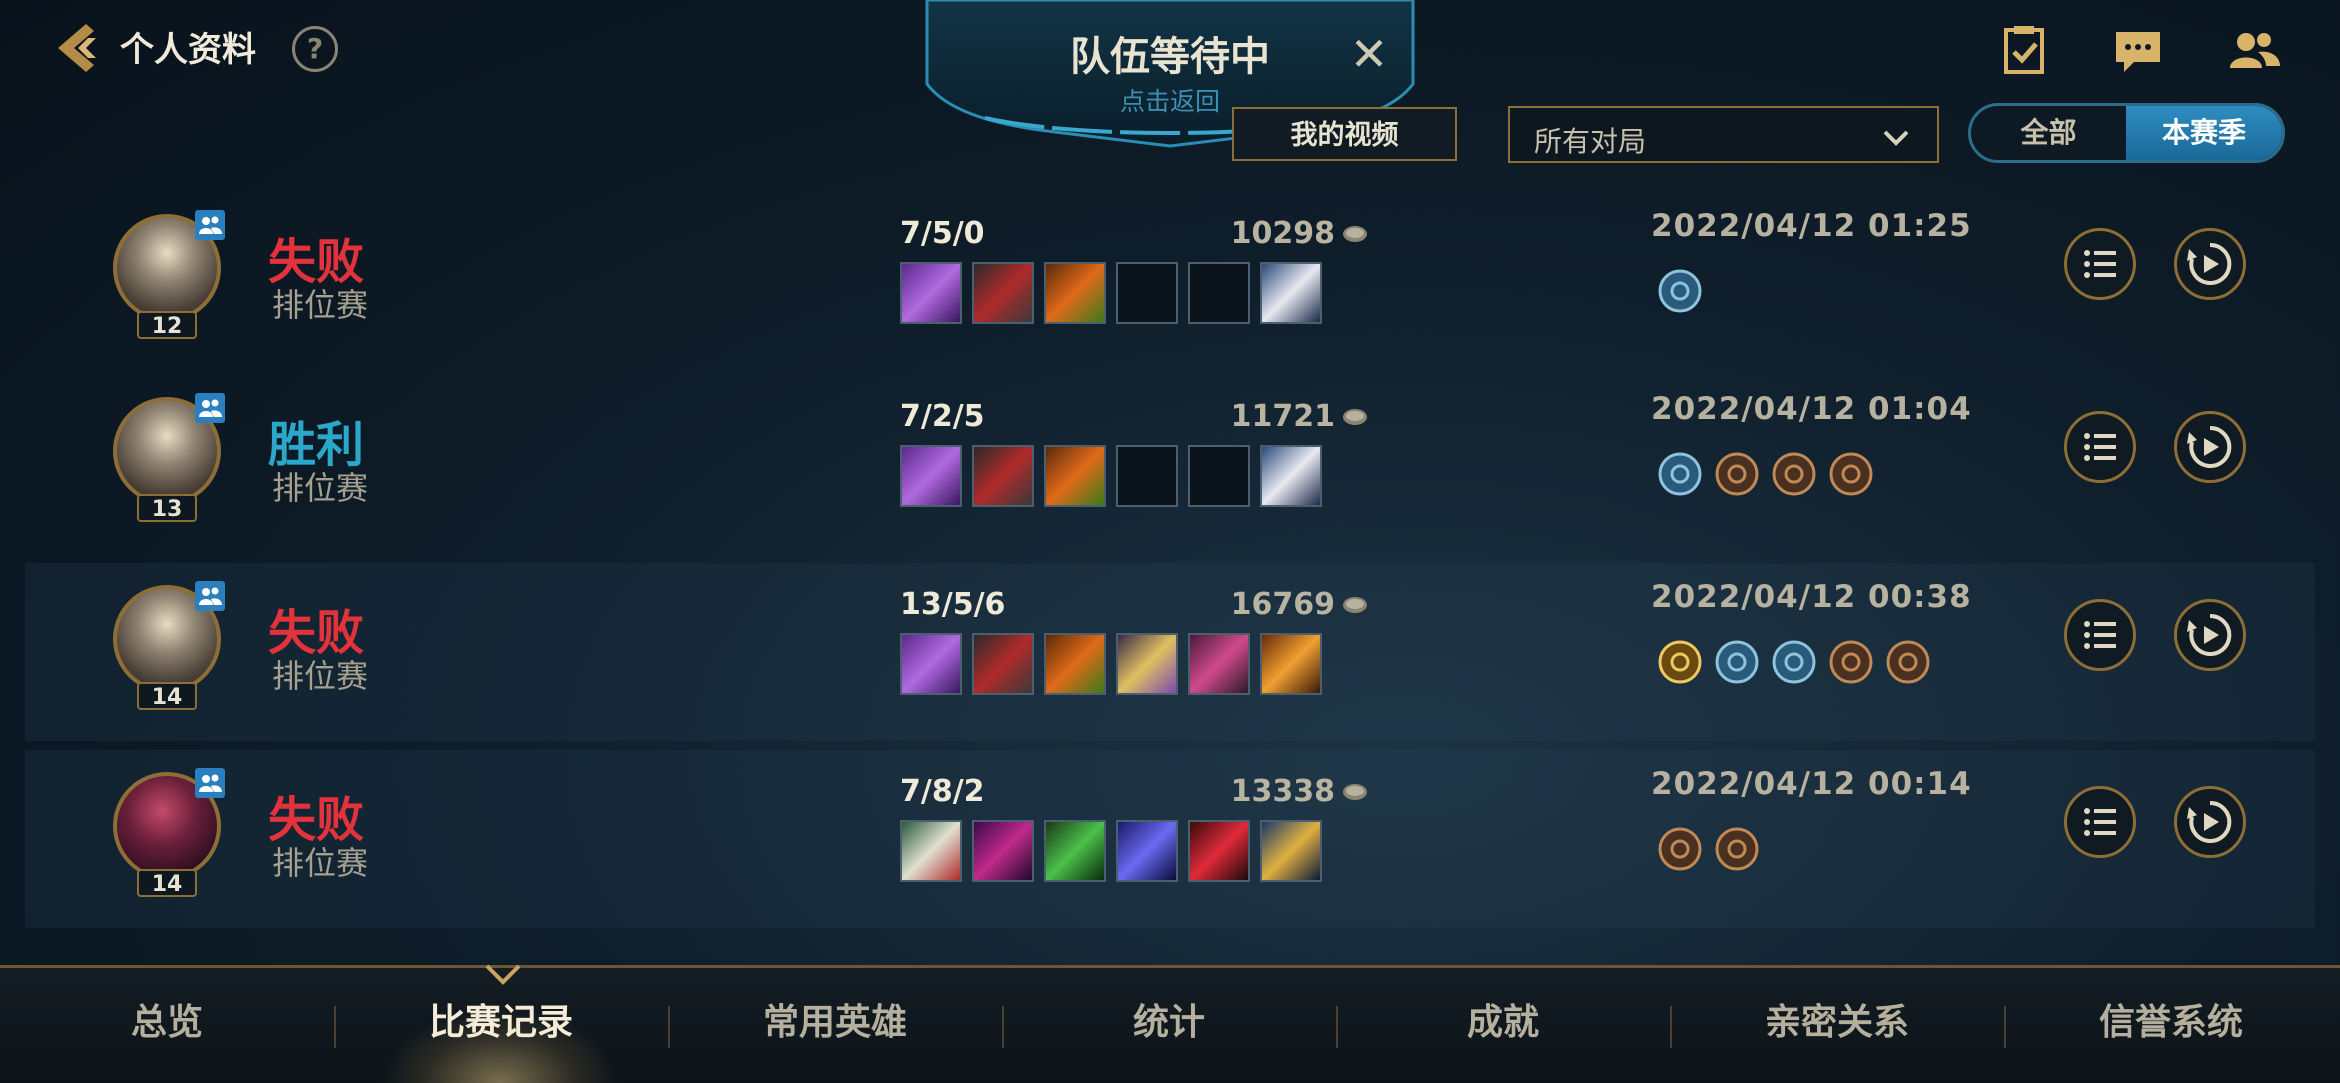 The width and height of the screenshot is (2340, 1083). I want to click on help-icon: ?, so click(315, 49).